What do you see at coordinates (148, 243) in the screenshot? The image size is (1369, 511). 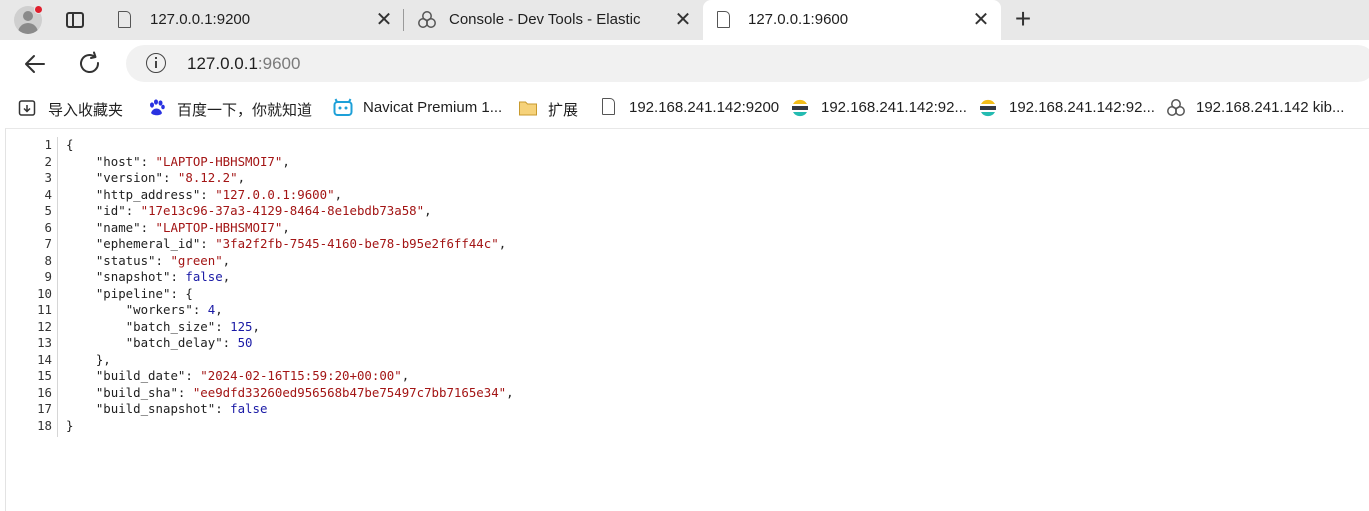 I see `json-token: "ephemeral_id"` at bounding box center [148, 243].